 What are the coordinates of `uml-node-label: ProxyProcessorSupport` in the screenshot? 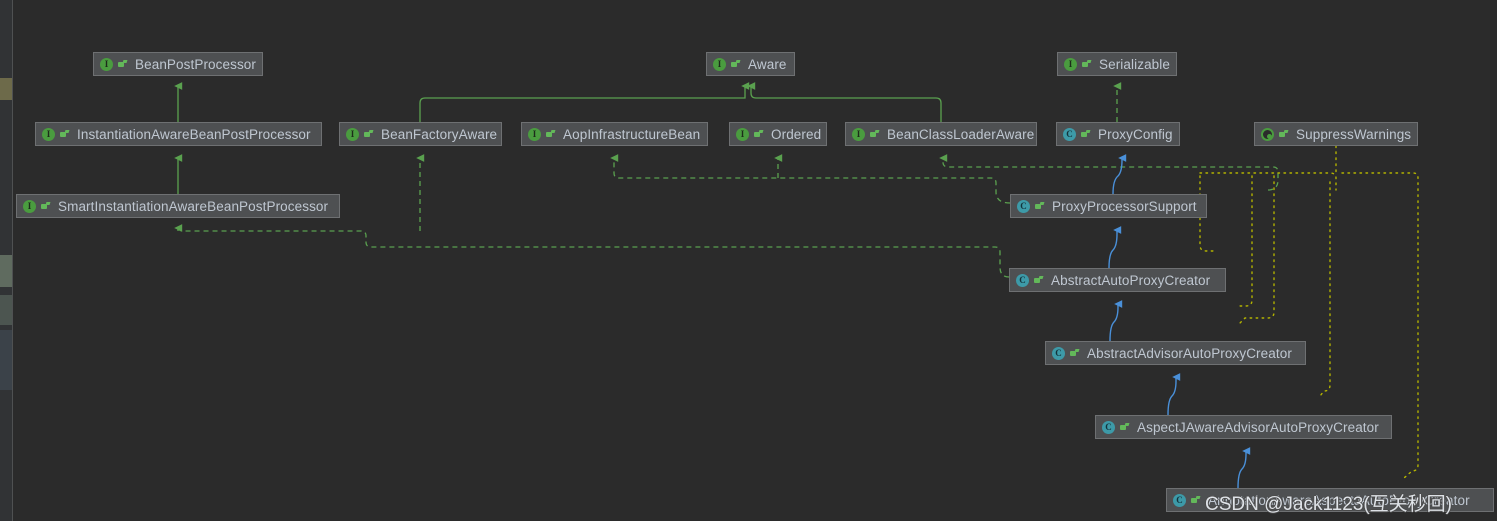 It's located at (1124, 206).